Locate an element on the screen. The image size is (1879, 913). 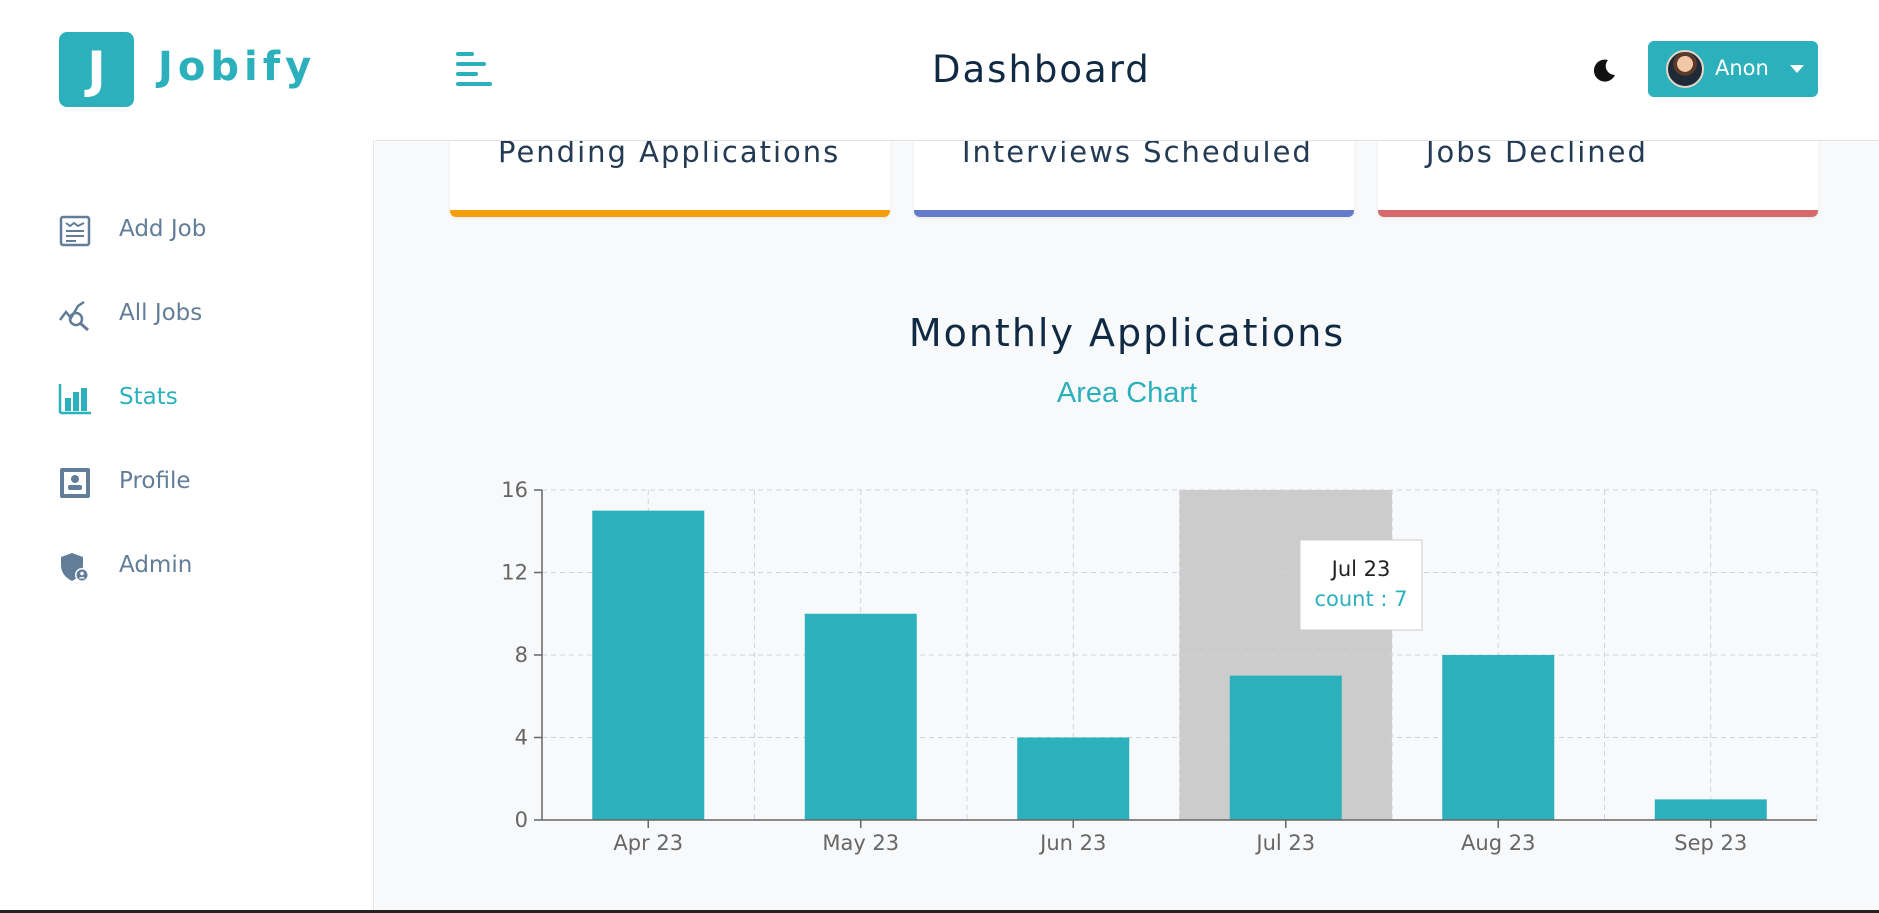
caret-down-icon is located at coordinates (1797, 69).